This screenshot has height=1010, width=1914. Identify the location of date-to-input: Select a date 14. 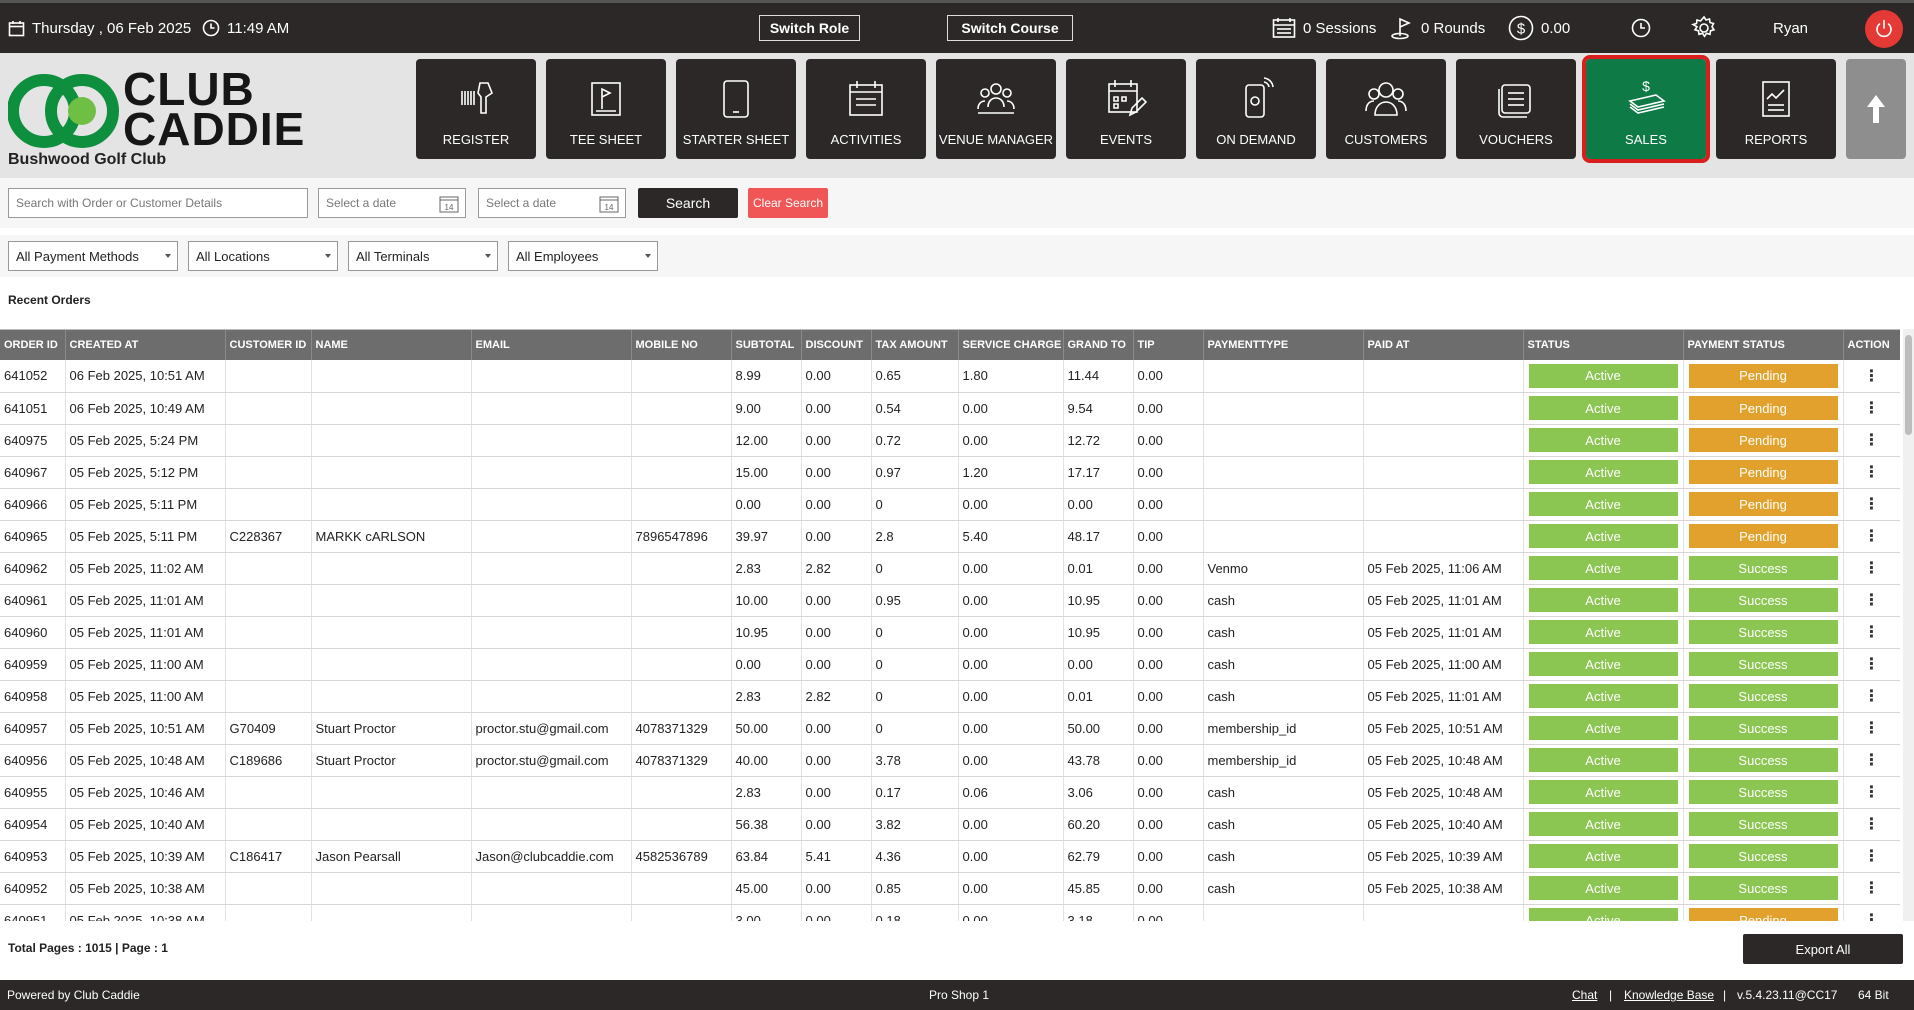
(552, 203).